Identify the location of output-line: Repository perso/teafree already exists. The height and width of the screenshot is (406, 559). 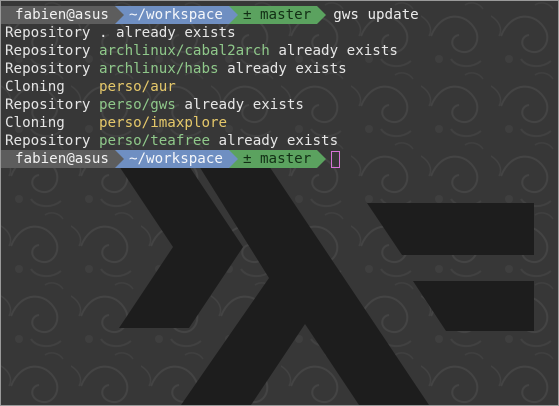
(281, 141).